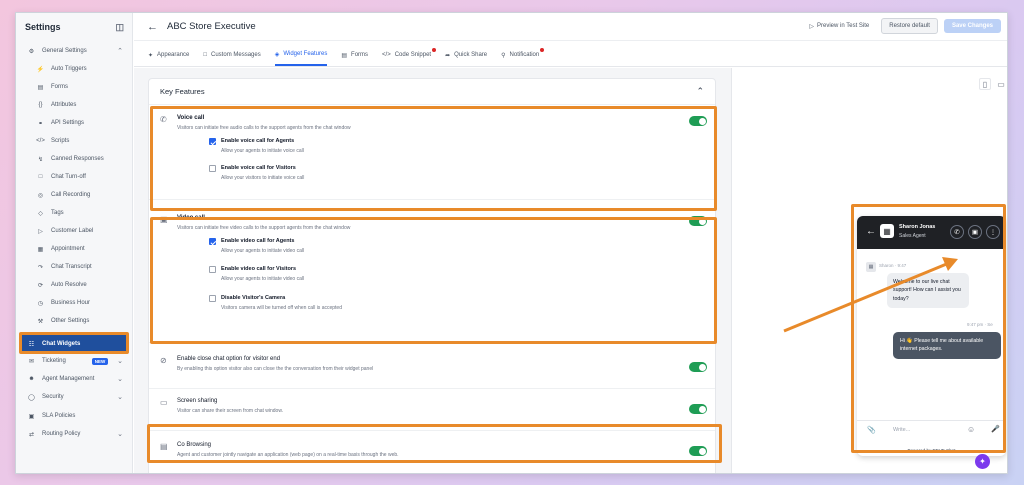 This screenshot has height=485, width=1024. What do you see at coordinates (258, 168) in the screenshot?
I see `option-title: Enable voice call for Visitors` at bounding box center [258, 168].